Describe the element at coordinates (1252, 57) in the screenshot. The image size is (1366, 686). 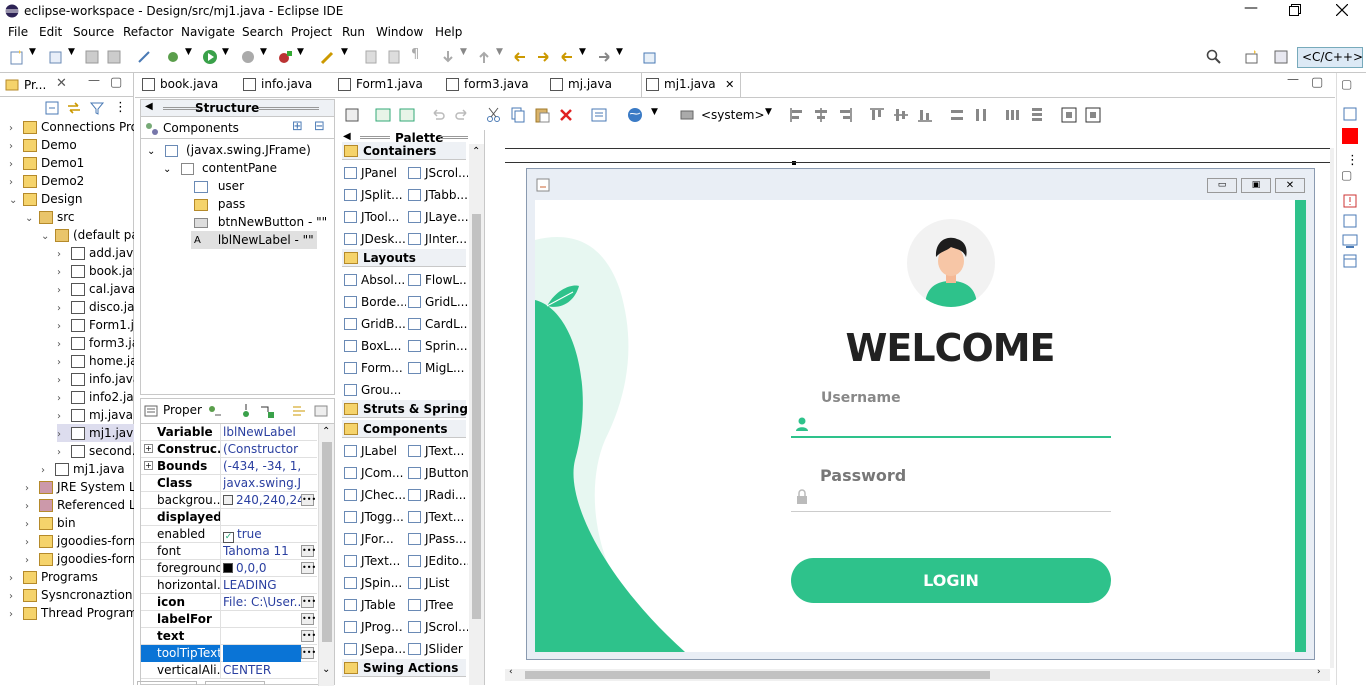
I see `open-perspective-icon` at that location.